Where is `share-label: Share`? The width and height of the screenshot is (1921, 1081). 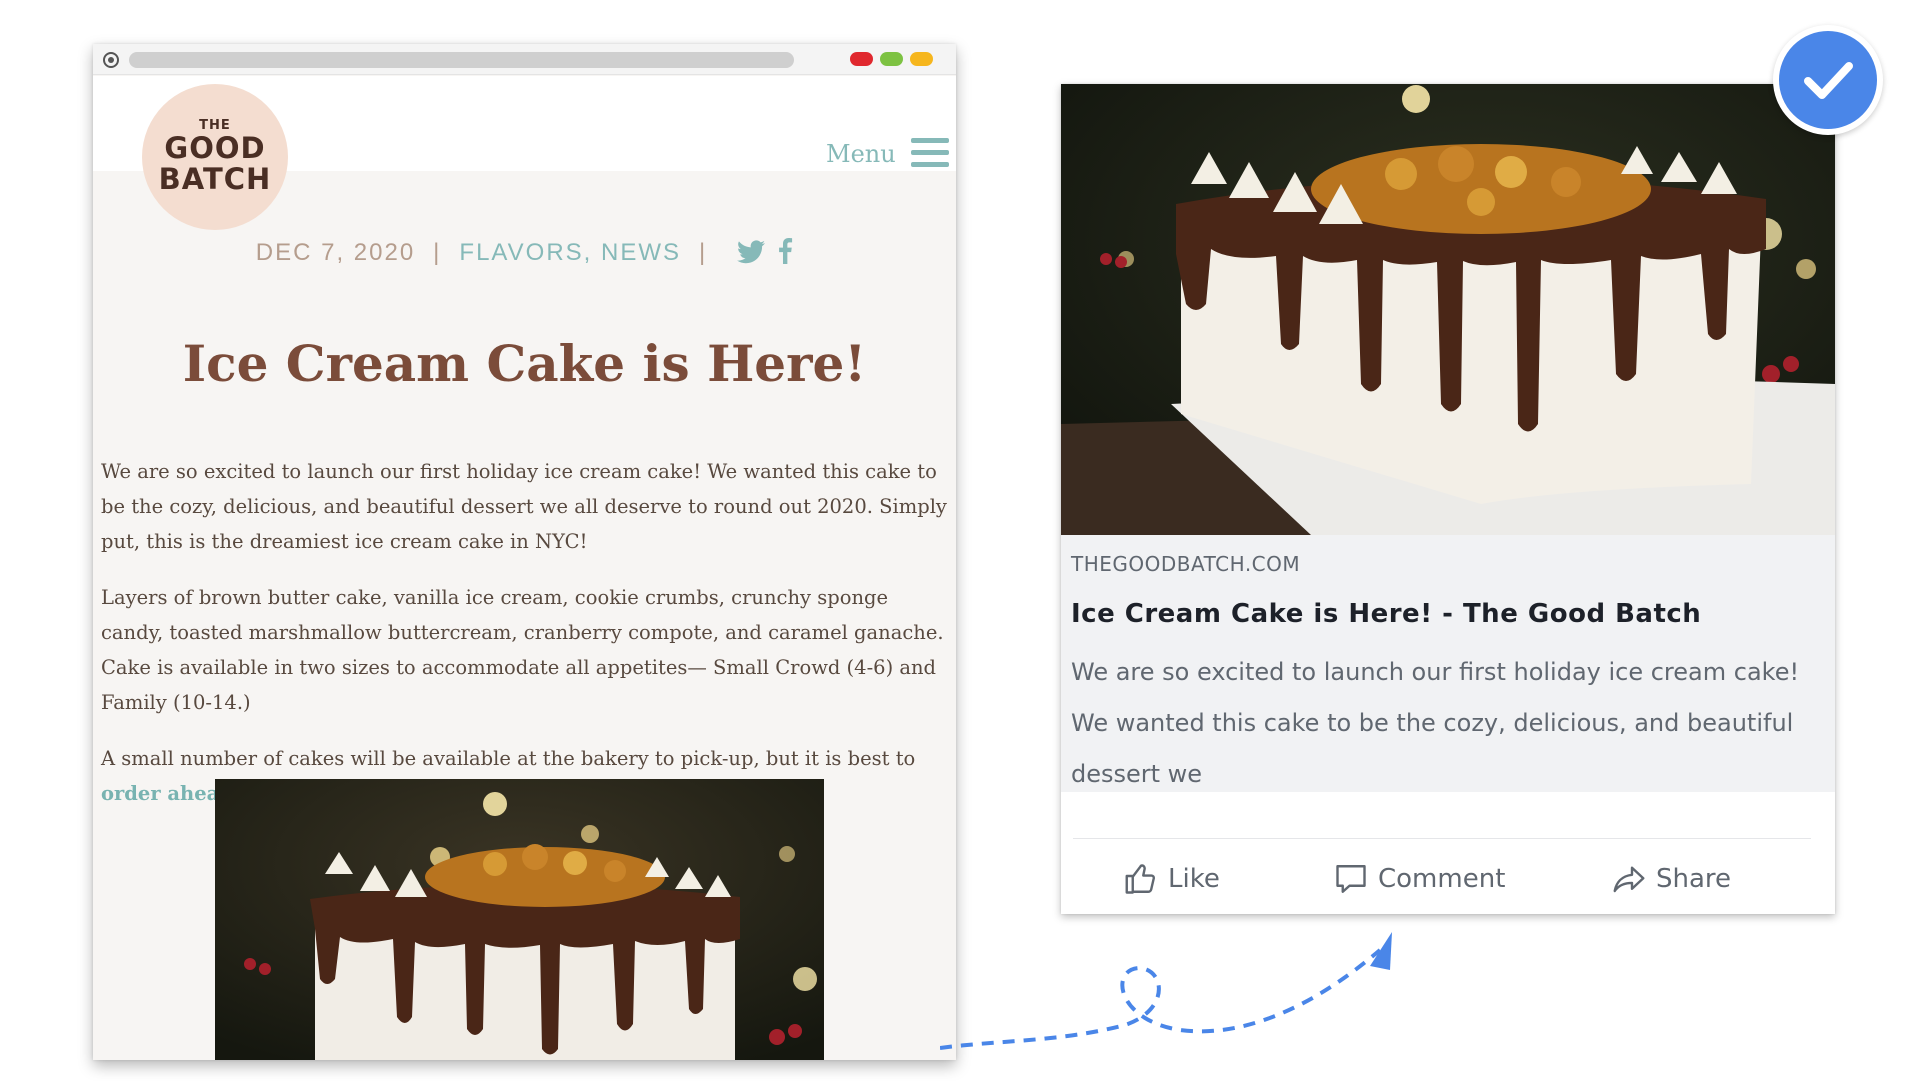
share-label: Share is located at coordinates (1694, 879).